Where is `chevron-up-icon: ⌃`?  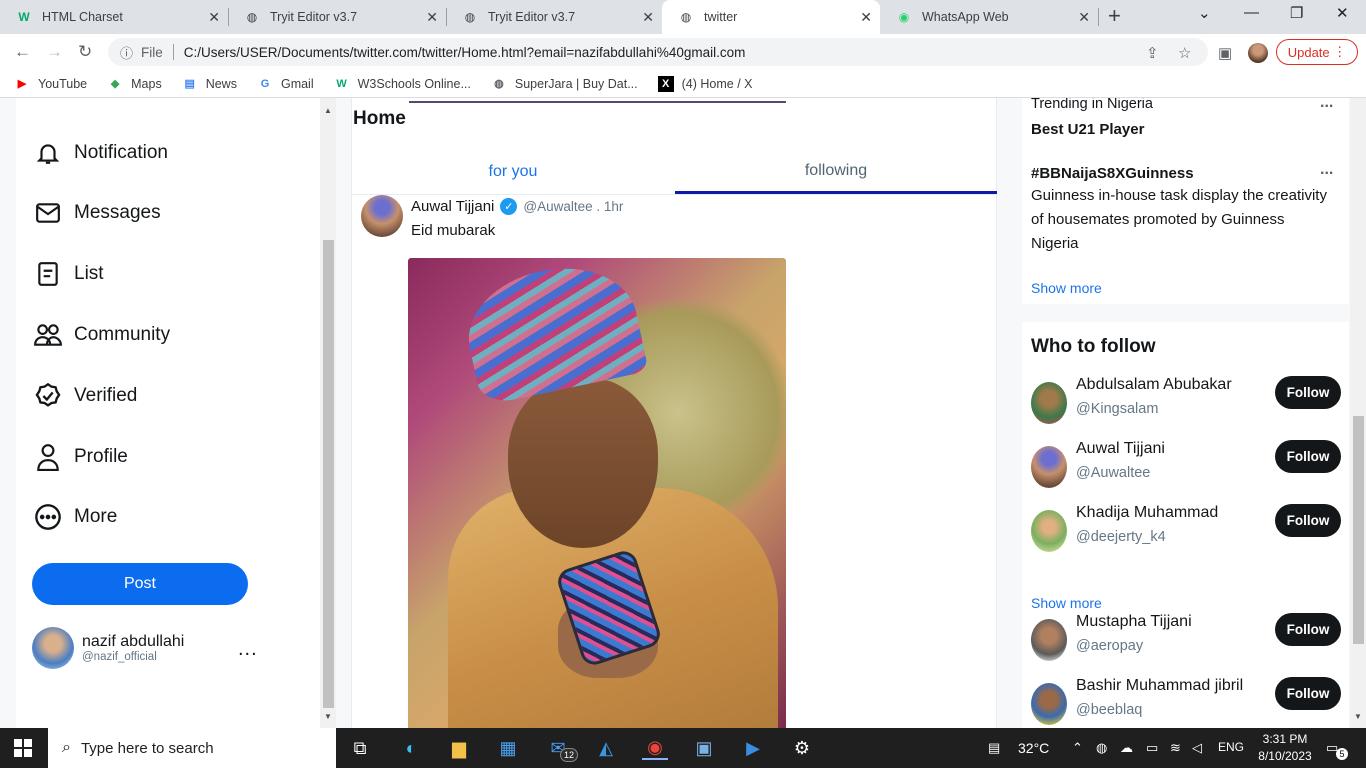 chevron-up-icon: ⌃ is located at coordinates (1077, 748).